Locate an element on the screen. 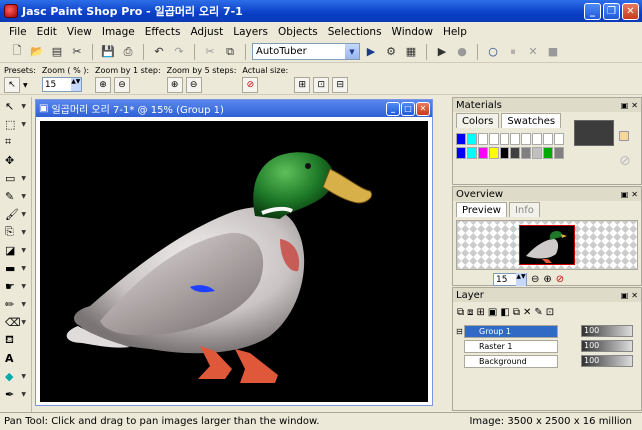  shape-select-tool: ▭ ▼ is located at coordinates (14, 178).